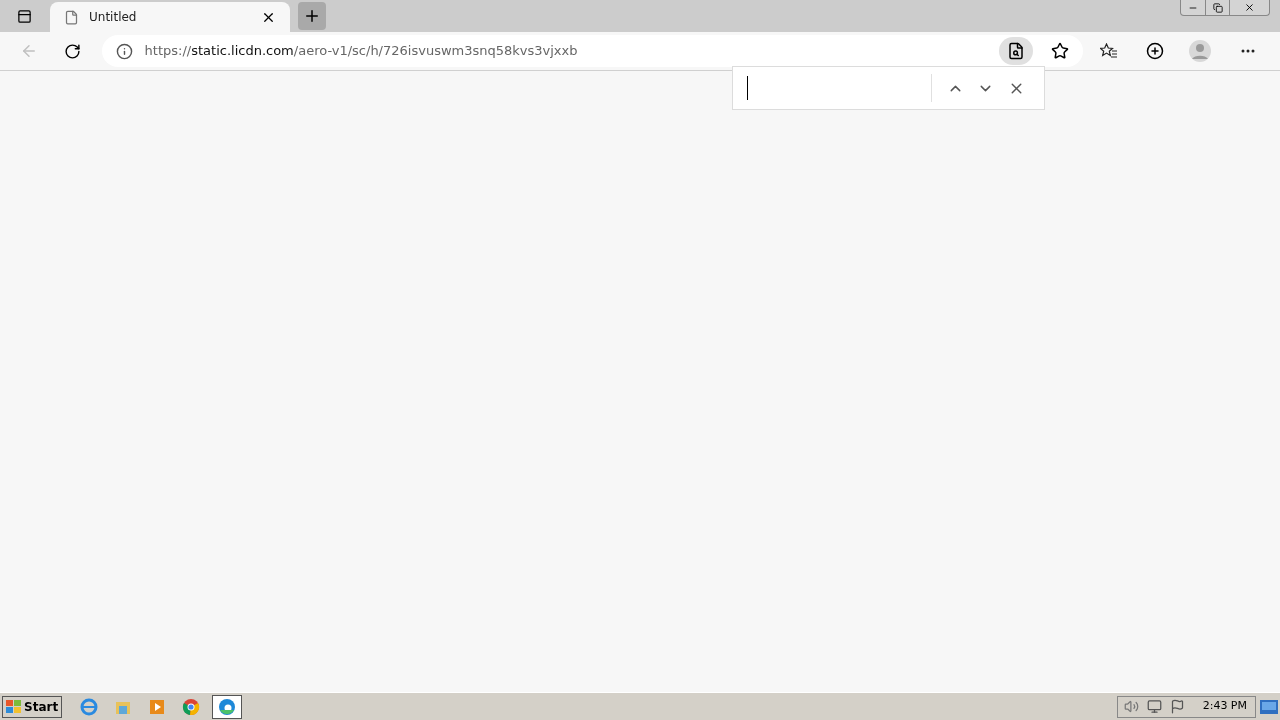 This screenshot has width=1280, height=720. I want to click on refresh-icon, so click(73, 51).